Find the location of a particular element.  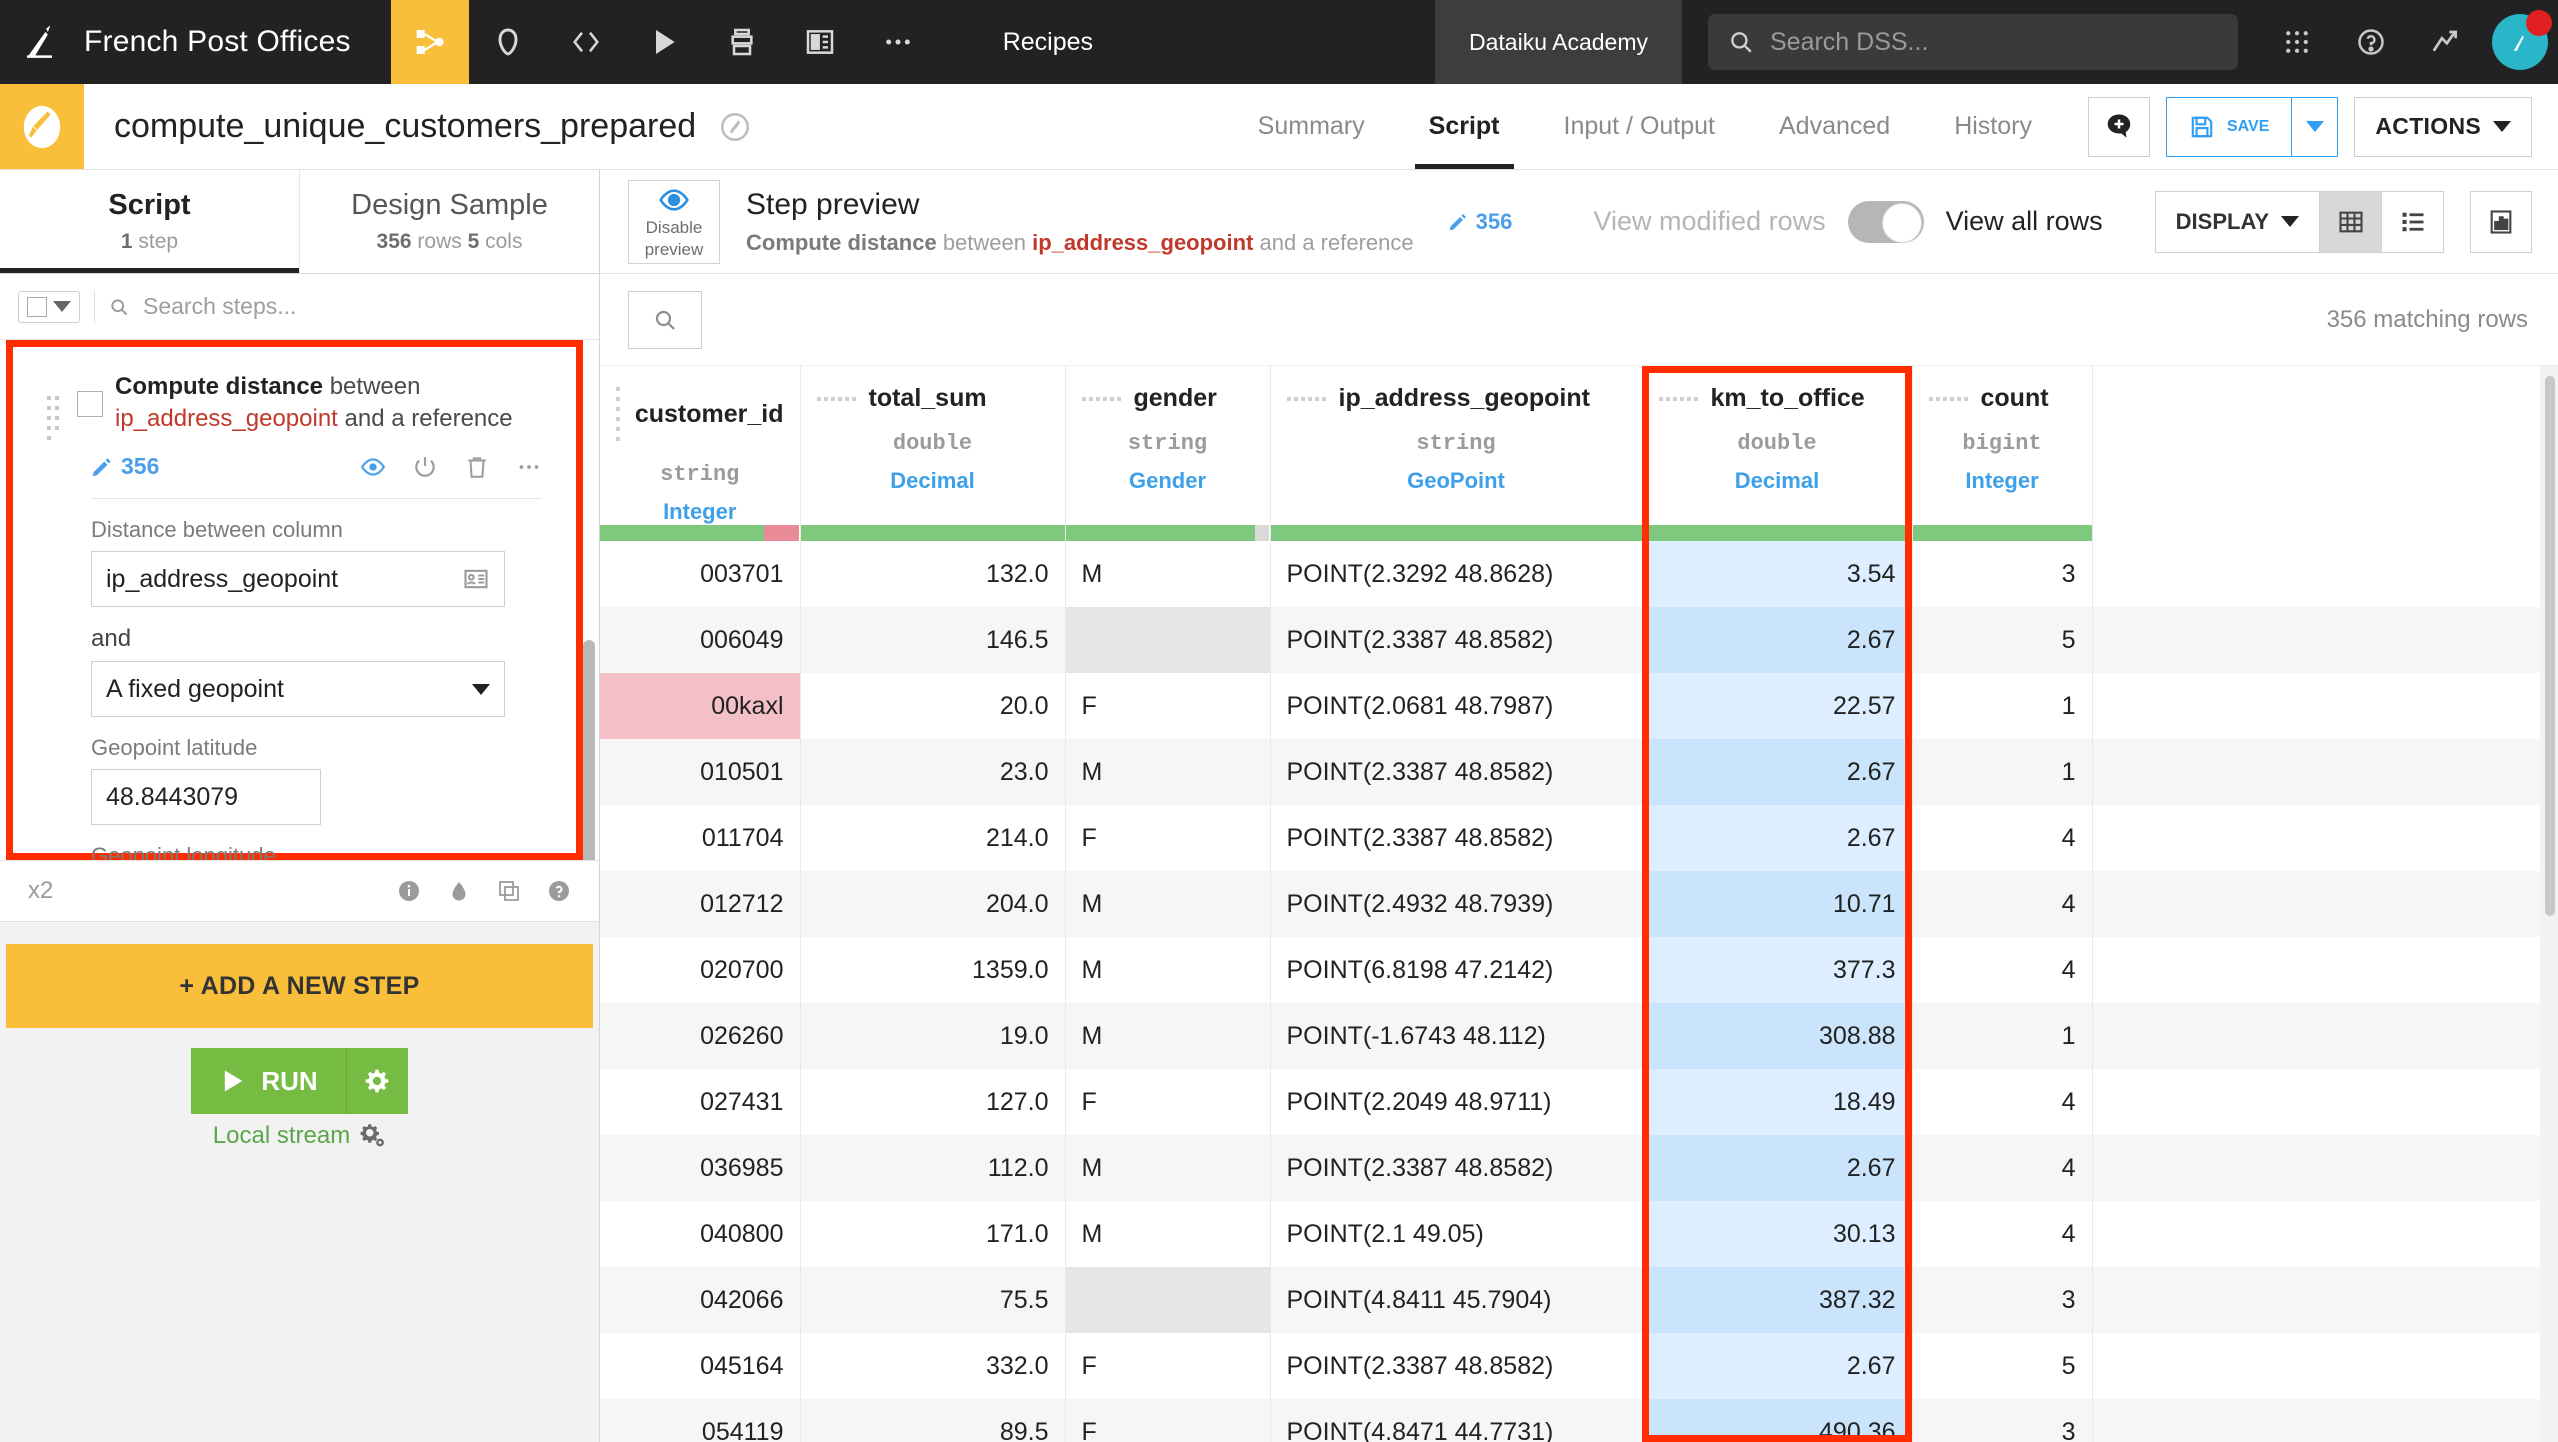

actions-button: ACTIONS is located at coordinates (2443, 126).